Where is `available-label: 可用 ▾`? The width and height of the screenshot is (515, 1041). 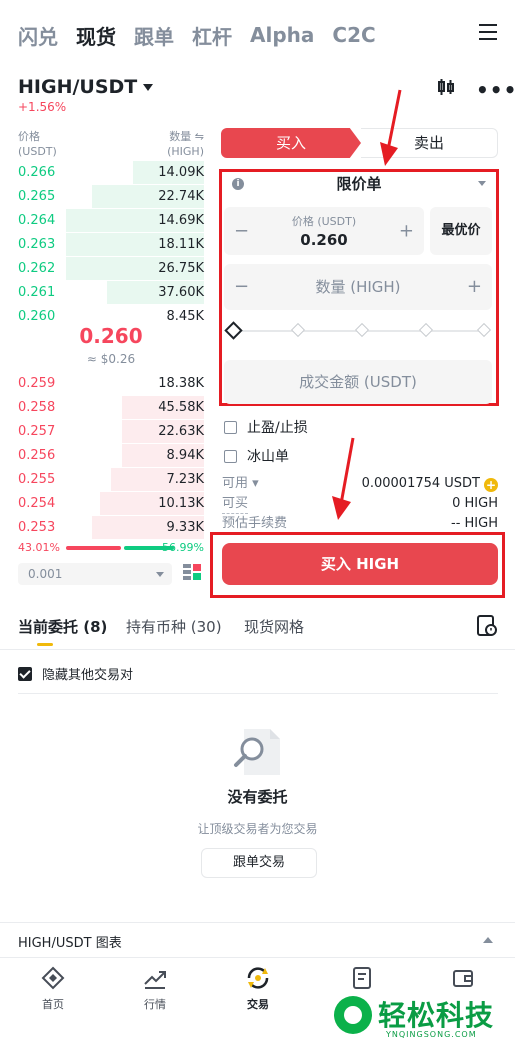 available-label: 可用 ▾ is located at coordinates (240, 484).